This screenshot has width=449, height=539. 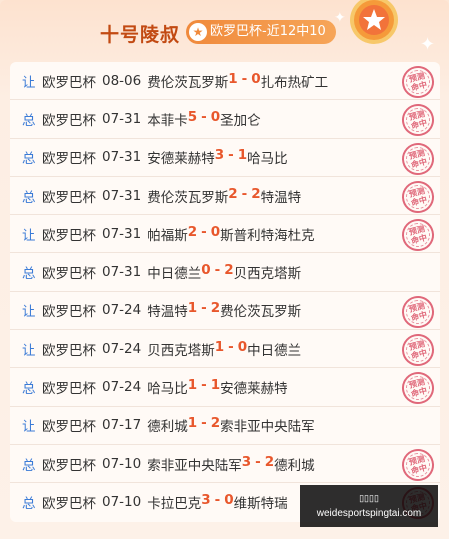 What do you see at coordinates (224, 31) in the screenshot?
I see `card-header: 十号陵叔 ★ 欧罗巴杯-近12中10 ✦ ✦` at bounding box center [224, 31].